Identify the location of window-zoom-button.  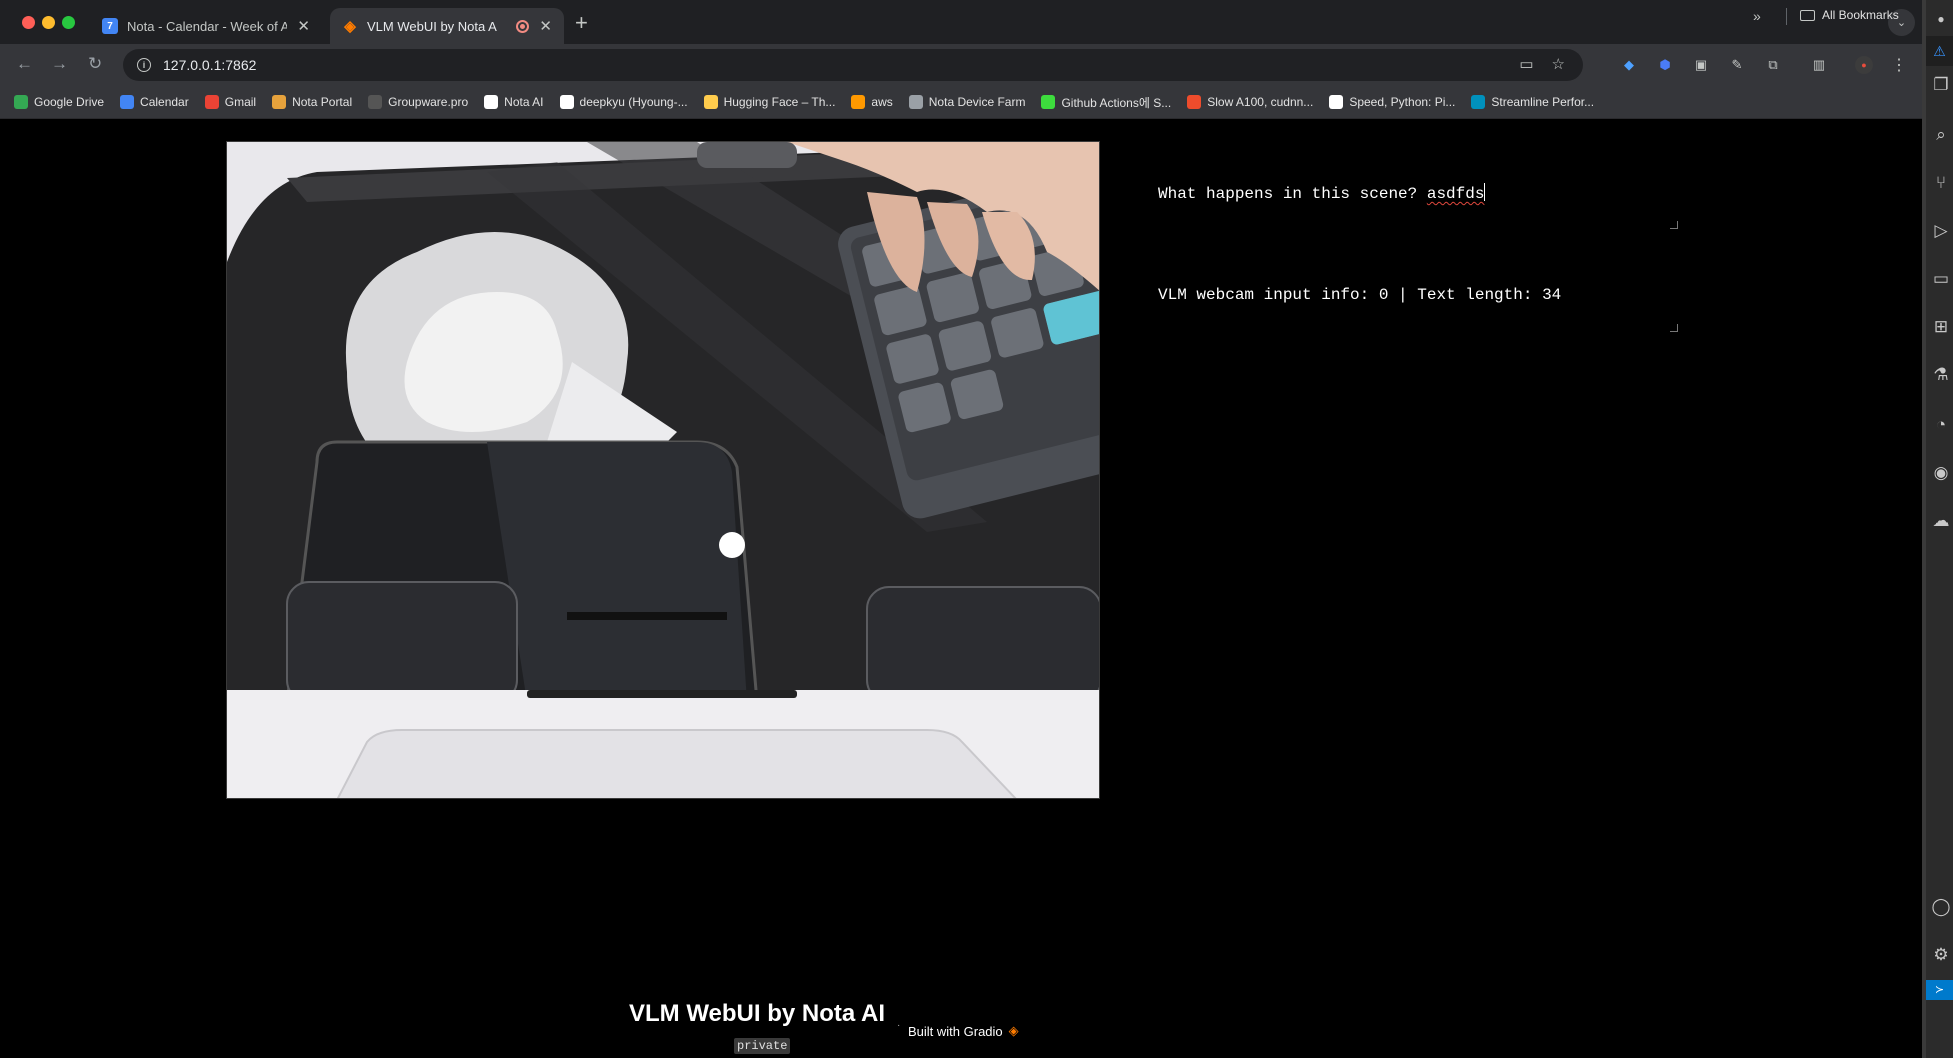
(68, 22).